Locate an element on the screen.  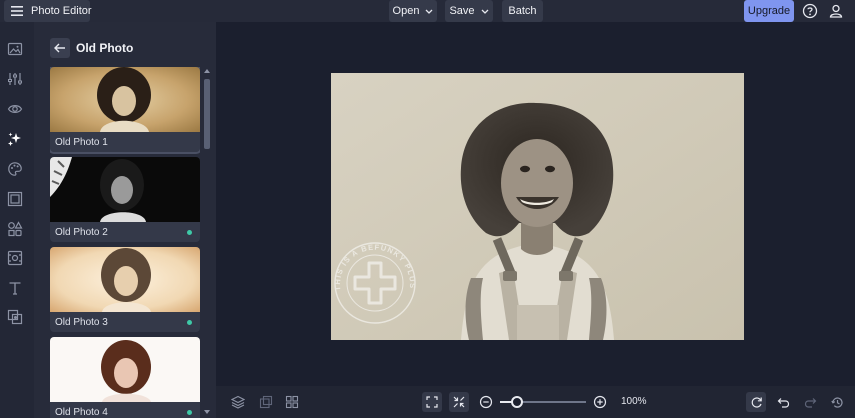
batch-button: Batch is located at coordinates (522, 11).